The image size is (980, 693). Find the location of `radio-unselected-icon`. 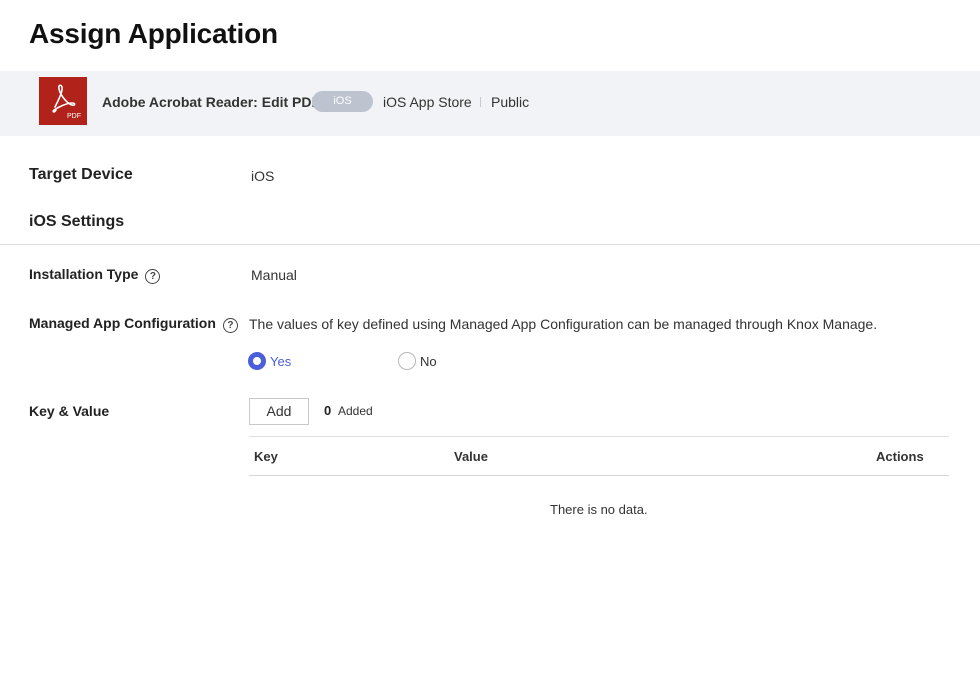

radio-unselected-icon is located at coordinates (407, 361).